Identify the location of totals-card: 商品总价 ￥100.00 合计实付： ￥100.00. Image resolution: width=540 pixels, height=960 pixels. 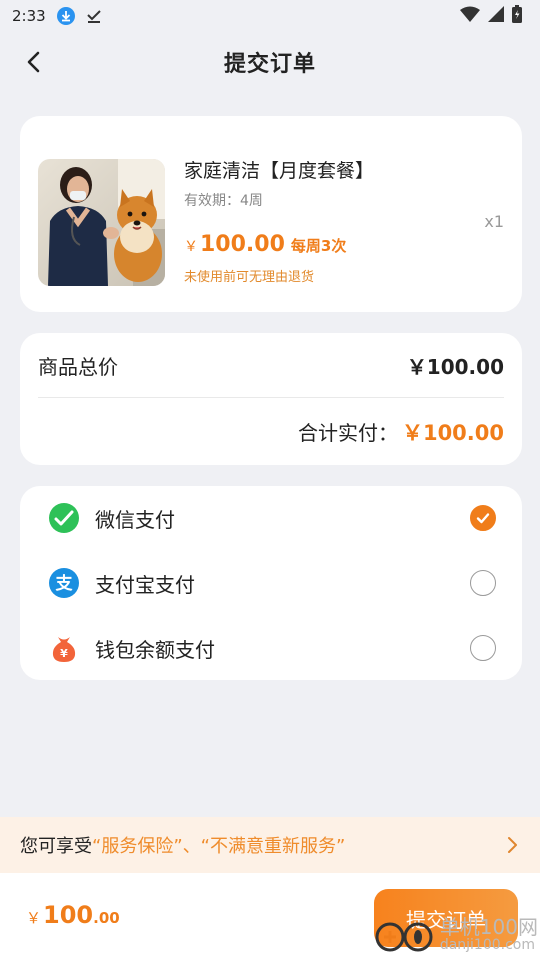
(271, 399).